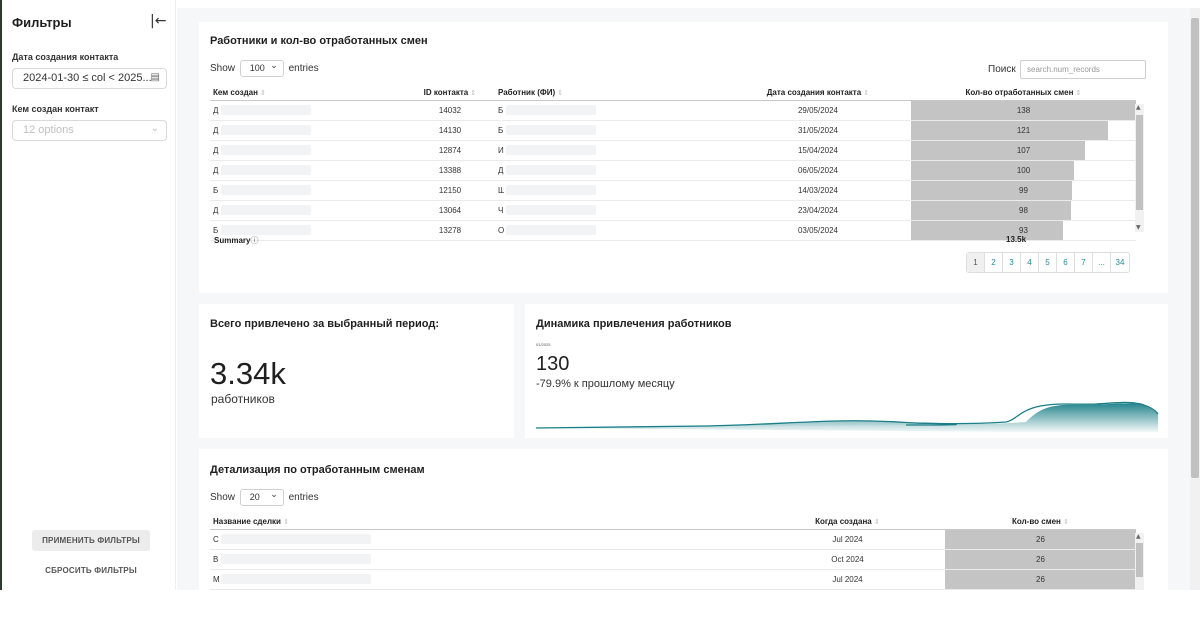 The height and width of the screenshot is (630, 1200). I want to click on table-row: Б 13278 О 03/05/2024 93, so click(673, 230).